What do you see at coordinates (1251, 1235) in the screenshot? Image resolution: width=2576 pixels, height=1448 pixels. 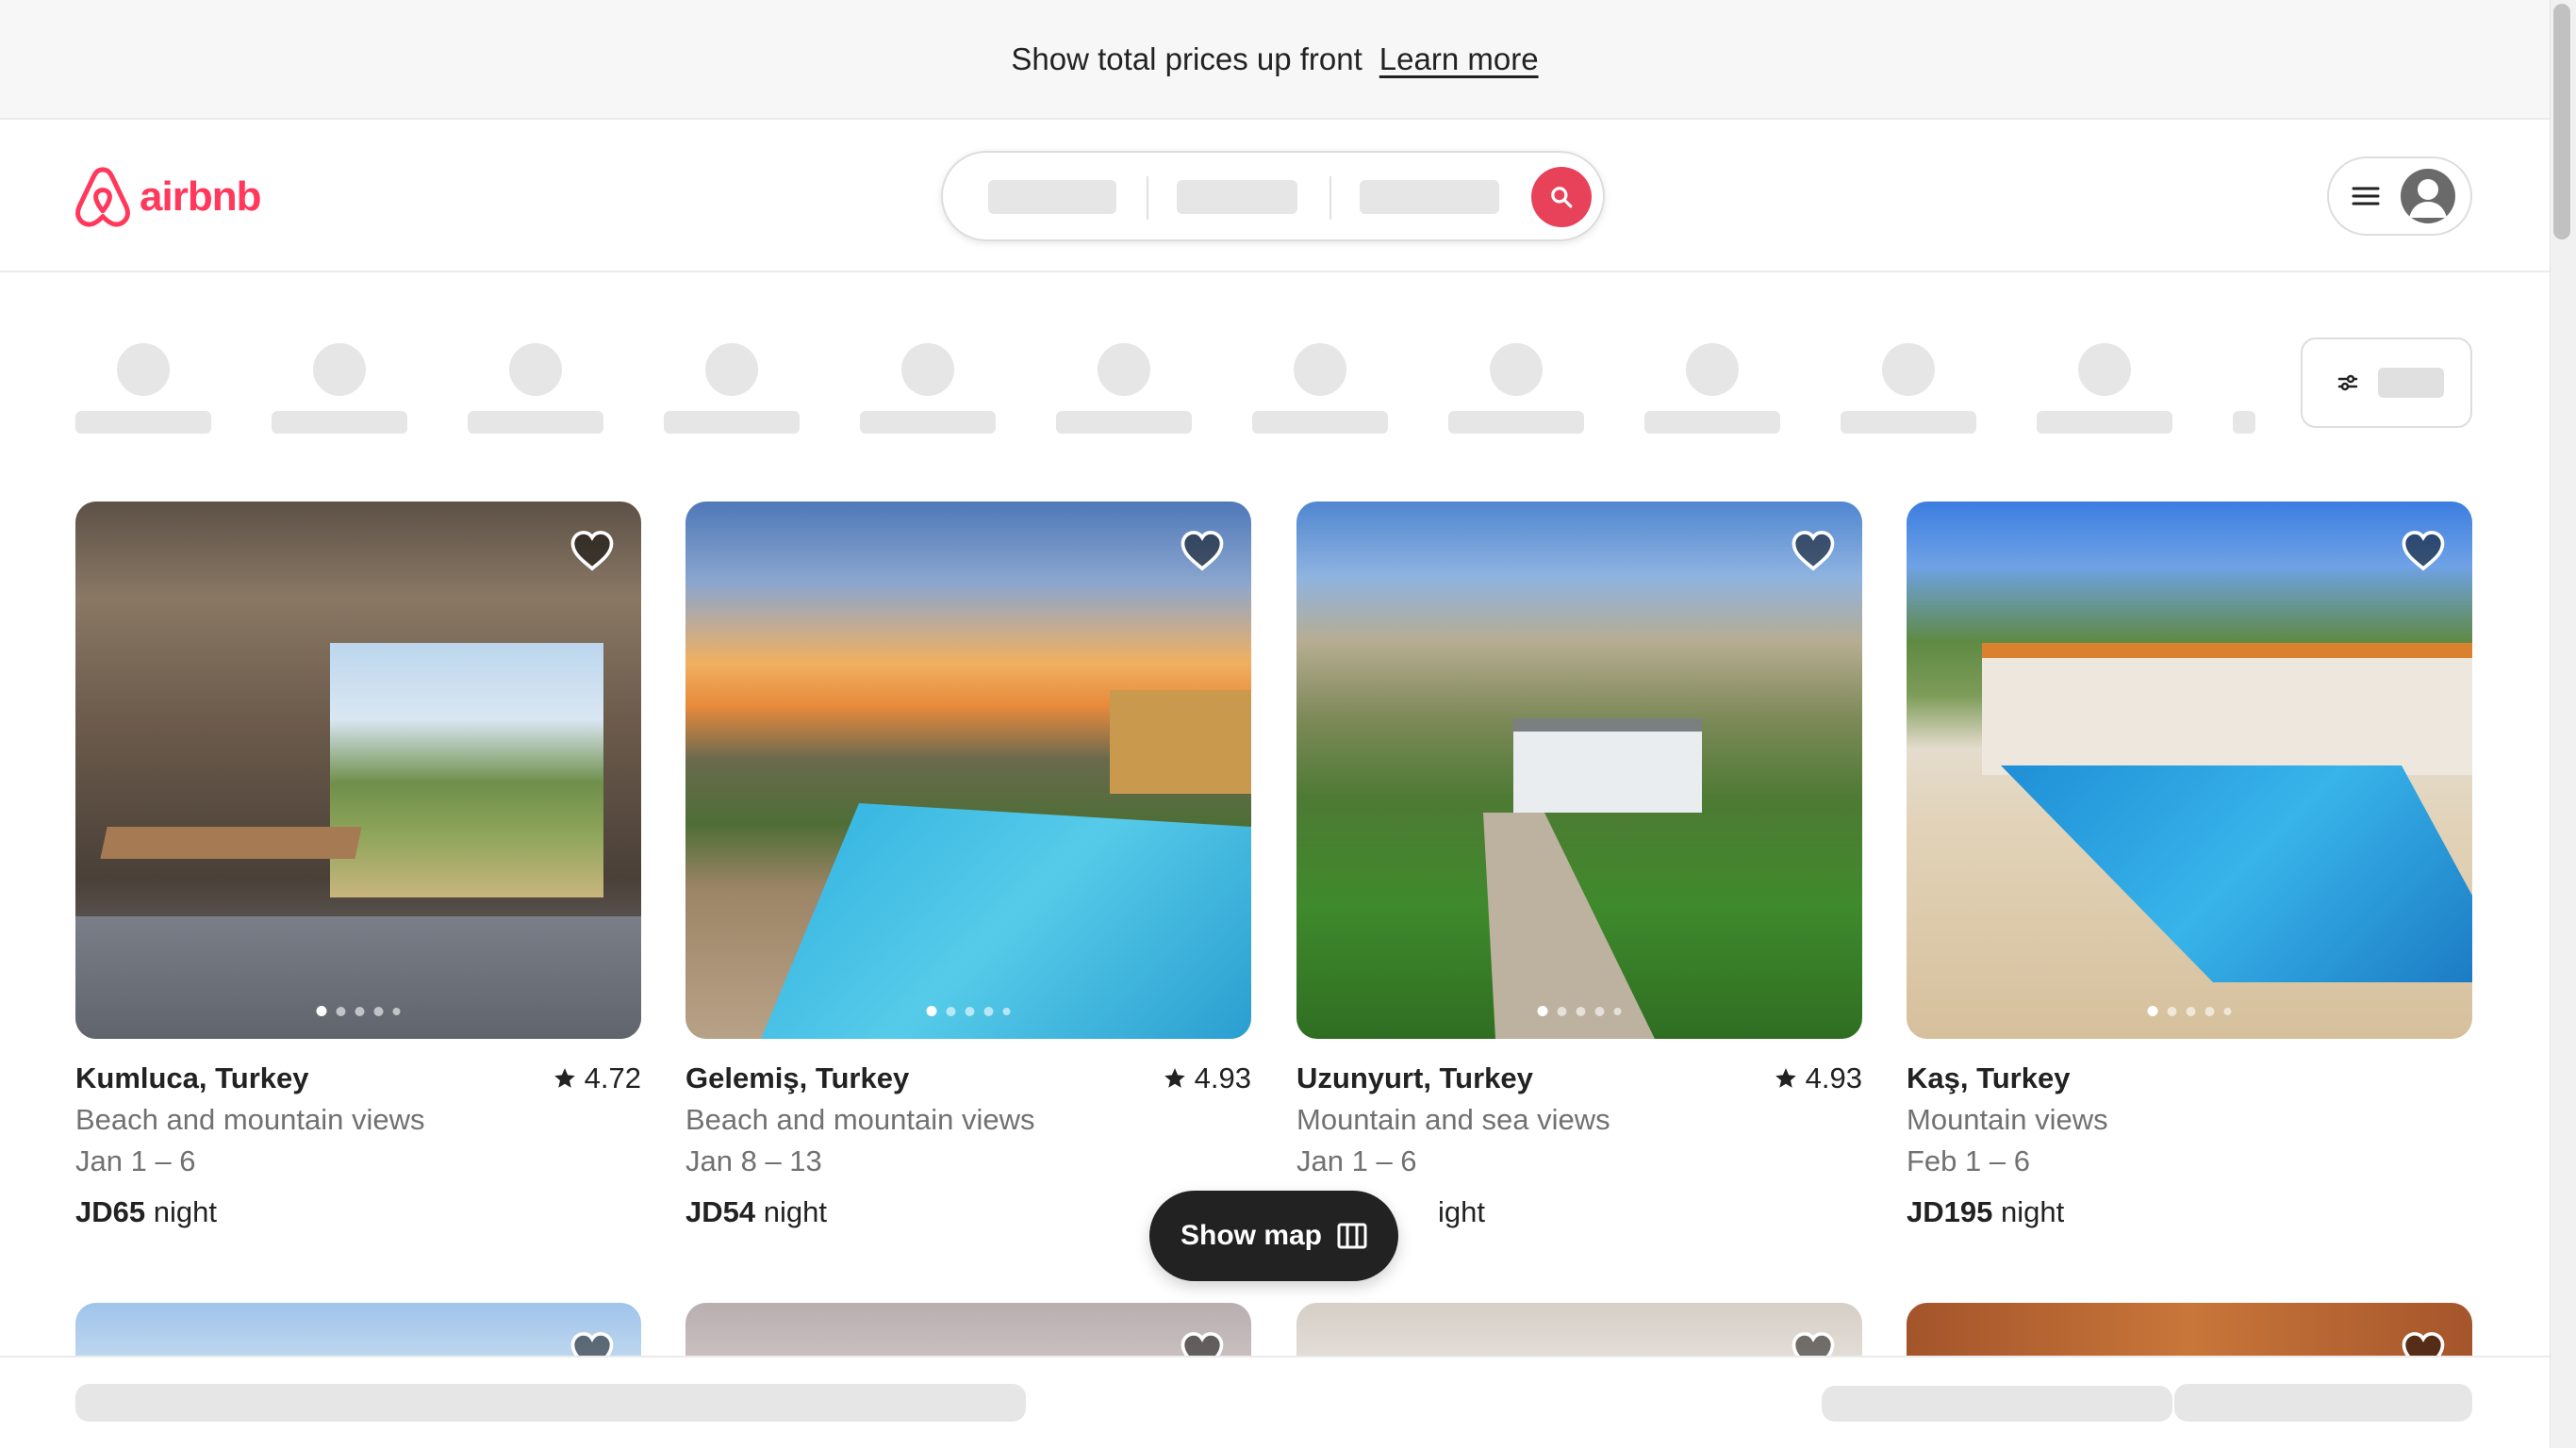 I see `show-map-label: Show map` at bounding box center [1251, 1235].